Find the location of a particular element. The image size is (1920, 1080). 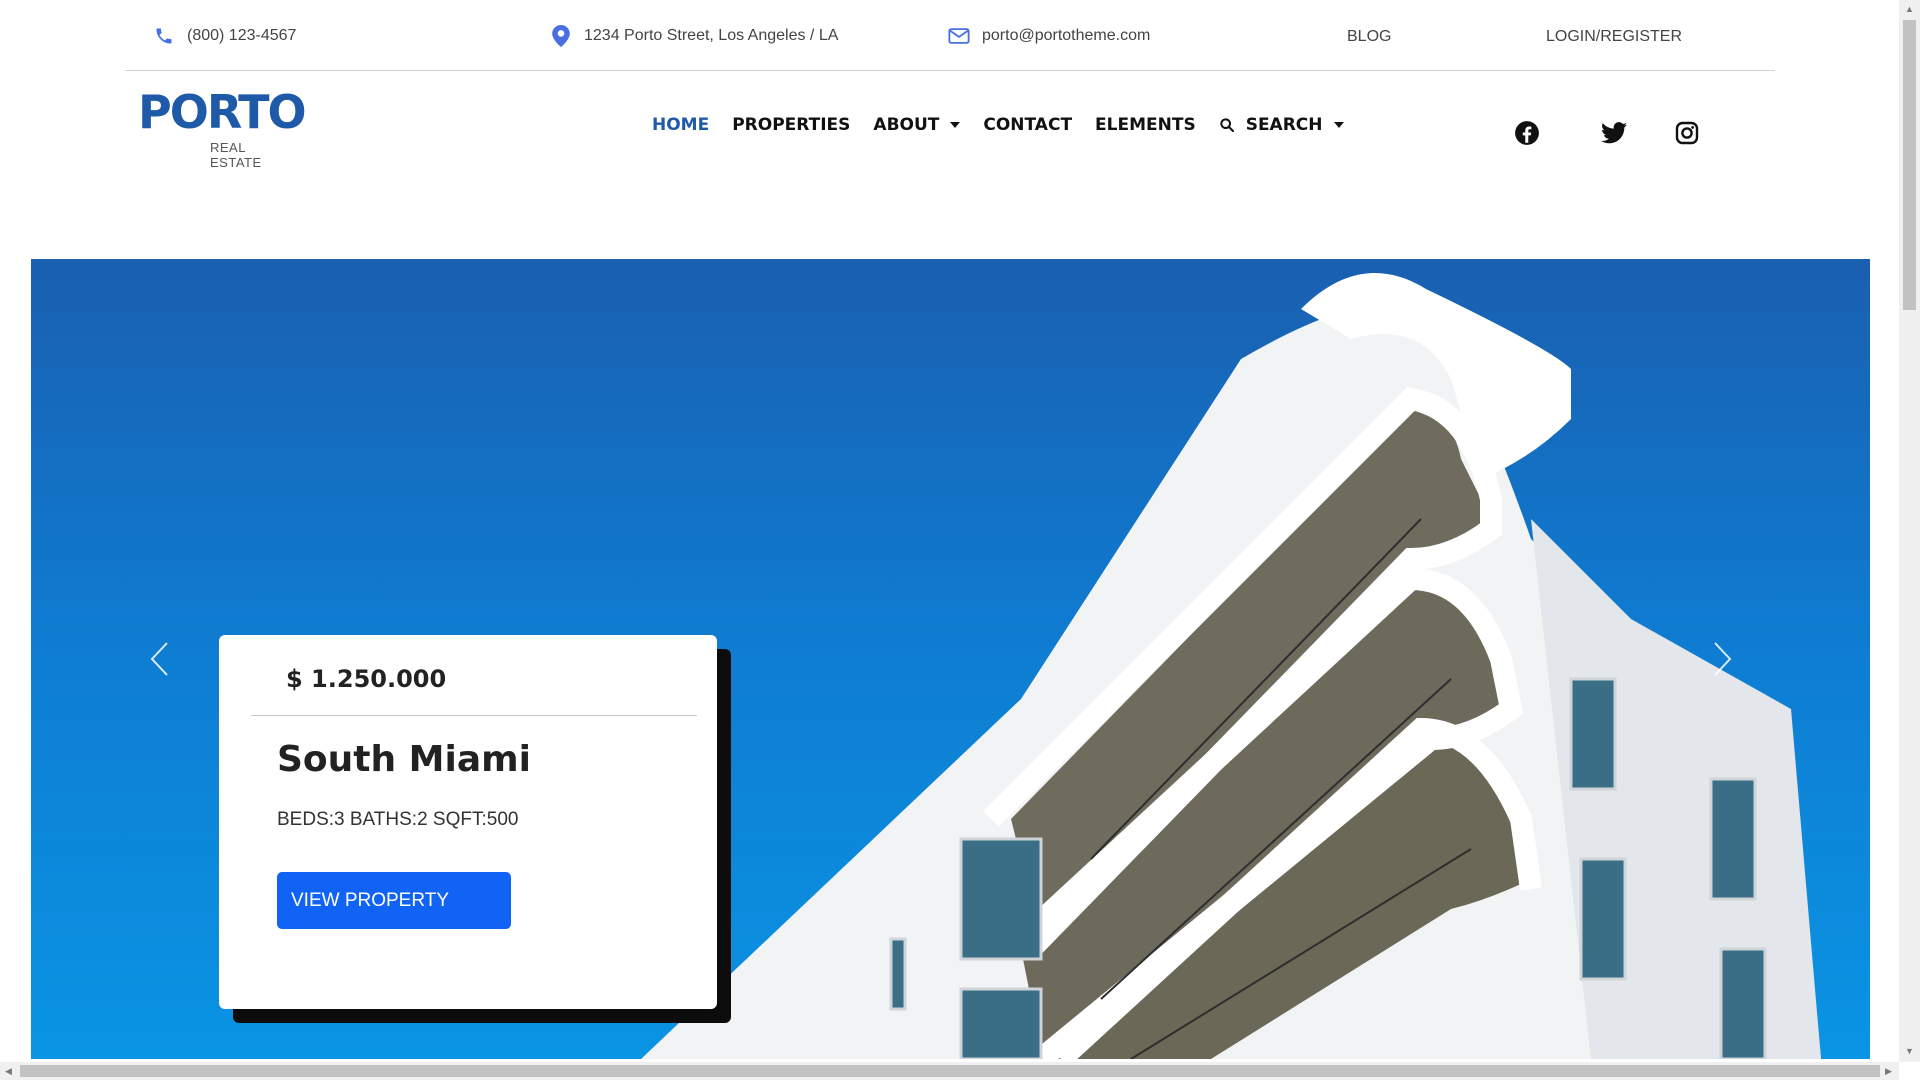

property-price: $ 1.250.000 is located at coordinates (366, 679).